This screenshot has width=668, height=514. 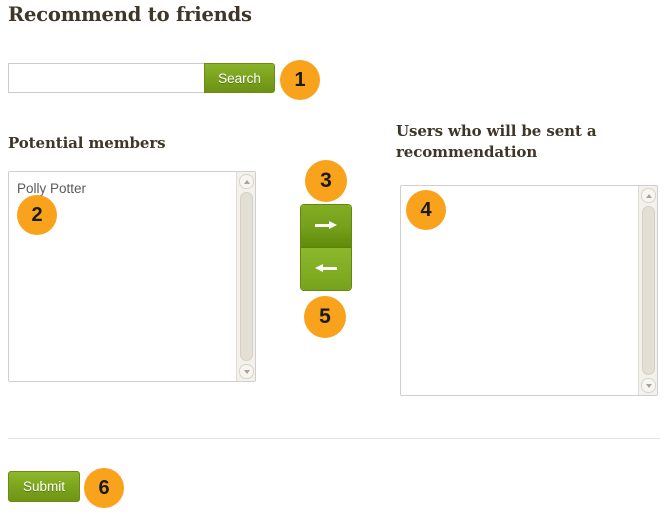 What do you see at coordinates (104, 488) in the screenshot?
I see `callout-badge-6: 6` at bounding box center [104, 488].